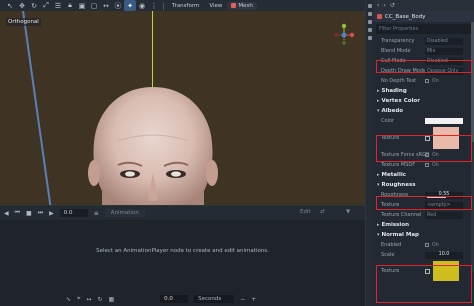 The image size is (474, 306). I want to click on view-menu: View, so click(215, 6).